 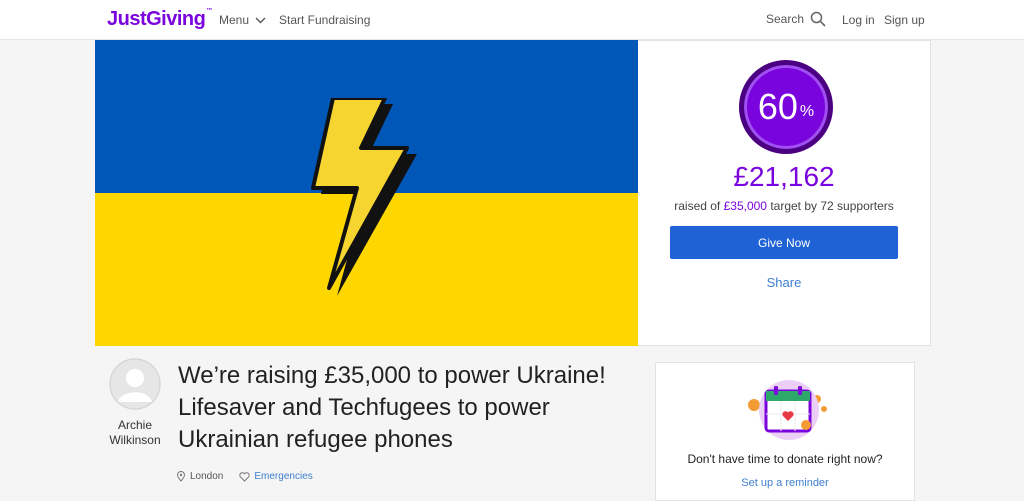 What do you see at coordinates (209, 11) in the screenshot?
I see `logo-trademark: ™` at bounding box center [209, 11].